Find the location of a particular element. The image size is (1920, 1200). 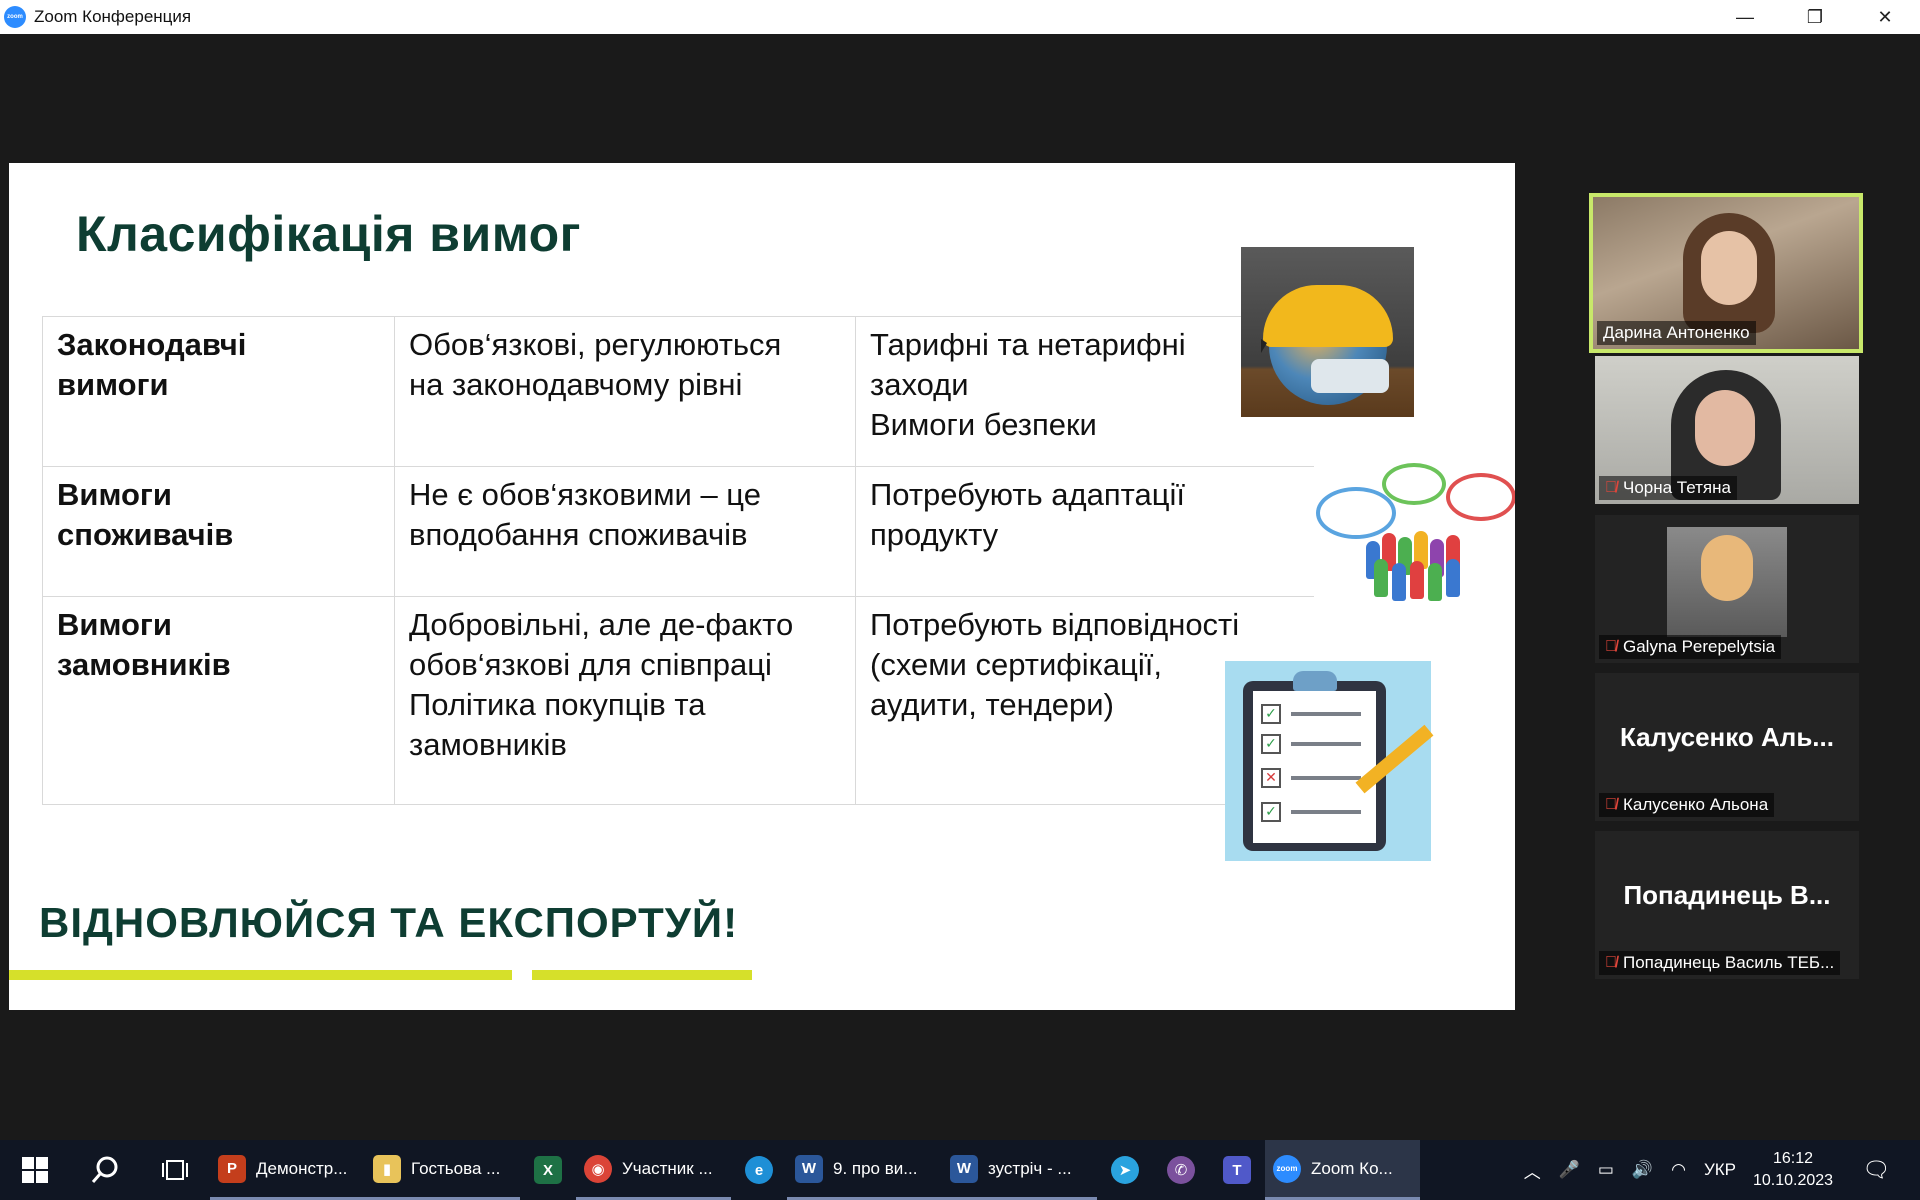

crowd-speech-bubbles-image is located at coordinates (1415, 533).